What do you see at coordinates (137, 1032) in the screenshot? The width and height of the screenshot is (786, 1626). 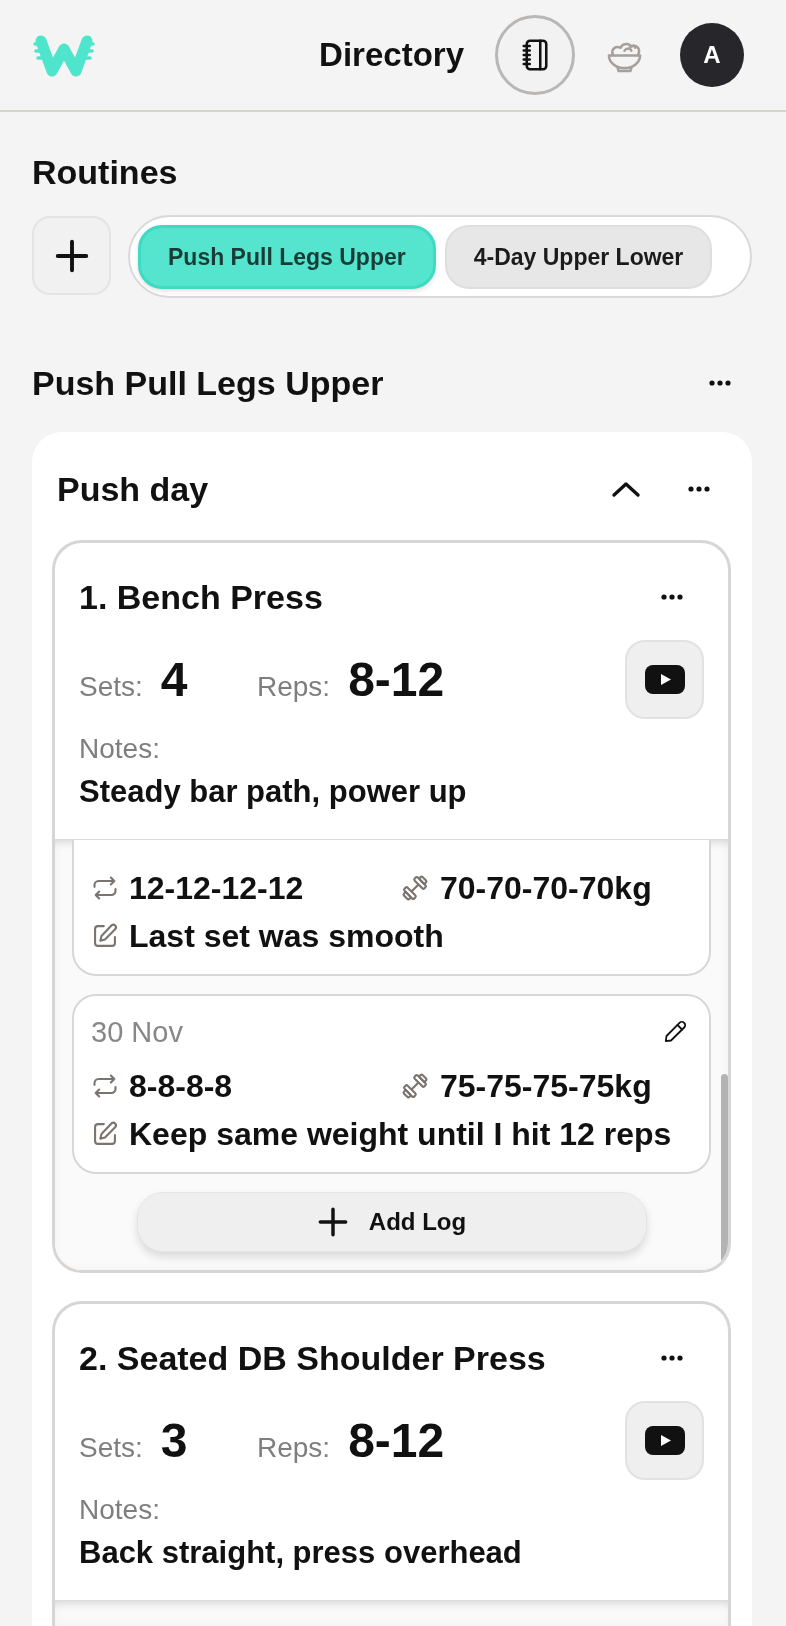 I see `log-date: 30 Nov` at bounding box center [137, 1032].